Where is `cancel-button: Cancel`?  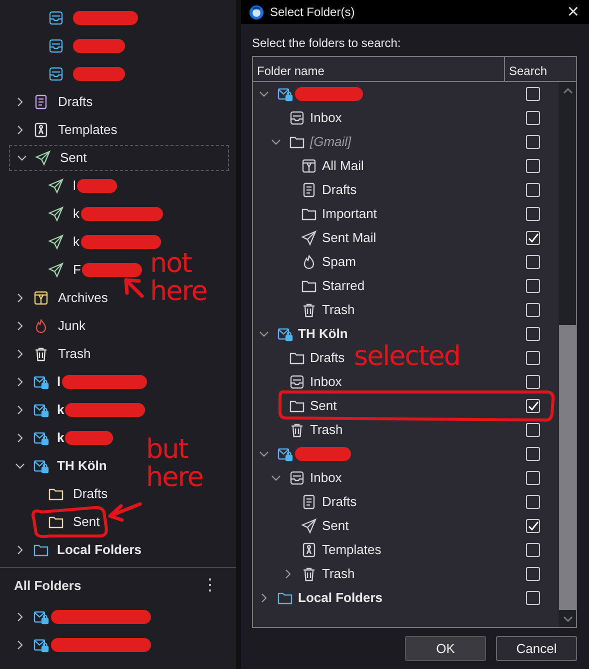 cancel-button: Cancel is located at coordinates (536, 648).